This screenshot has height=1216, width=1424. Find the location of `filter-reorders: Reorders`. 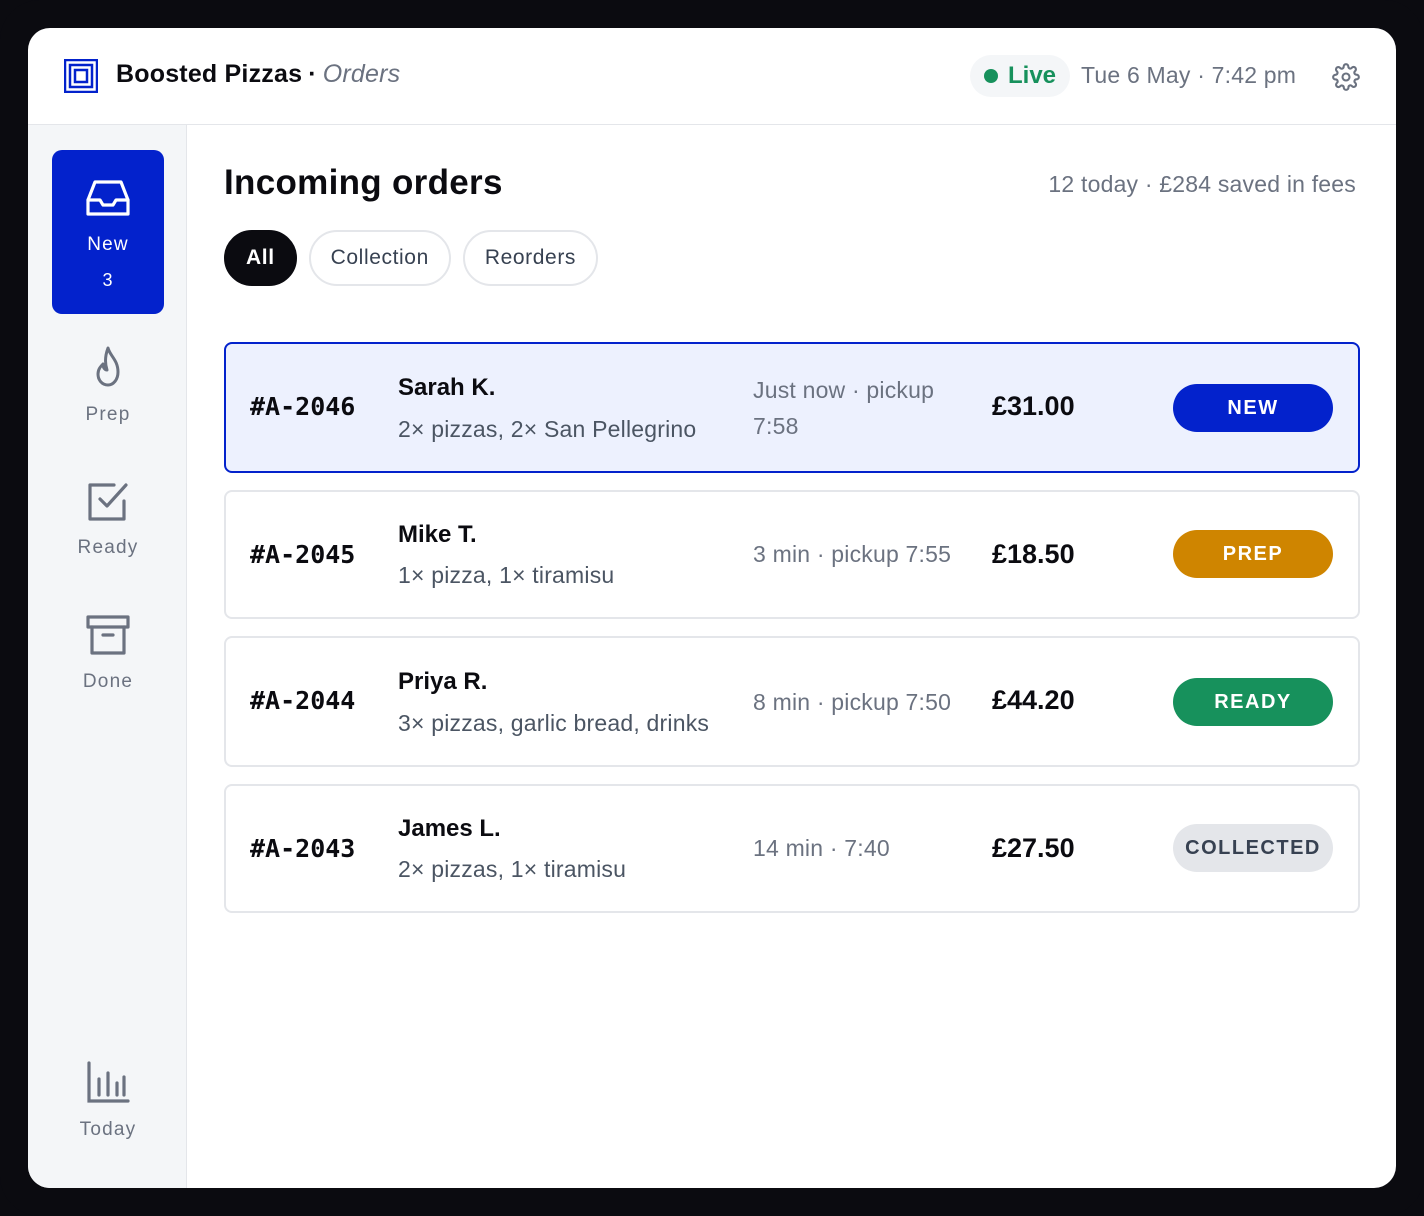

filter-reorders: Reorders is located at coordinates (530, 258).